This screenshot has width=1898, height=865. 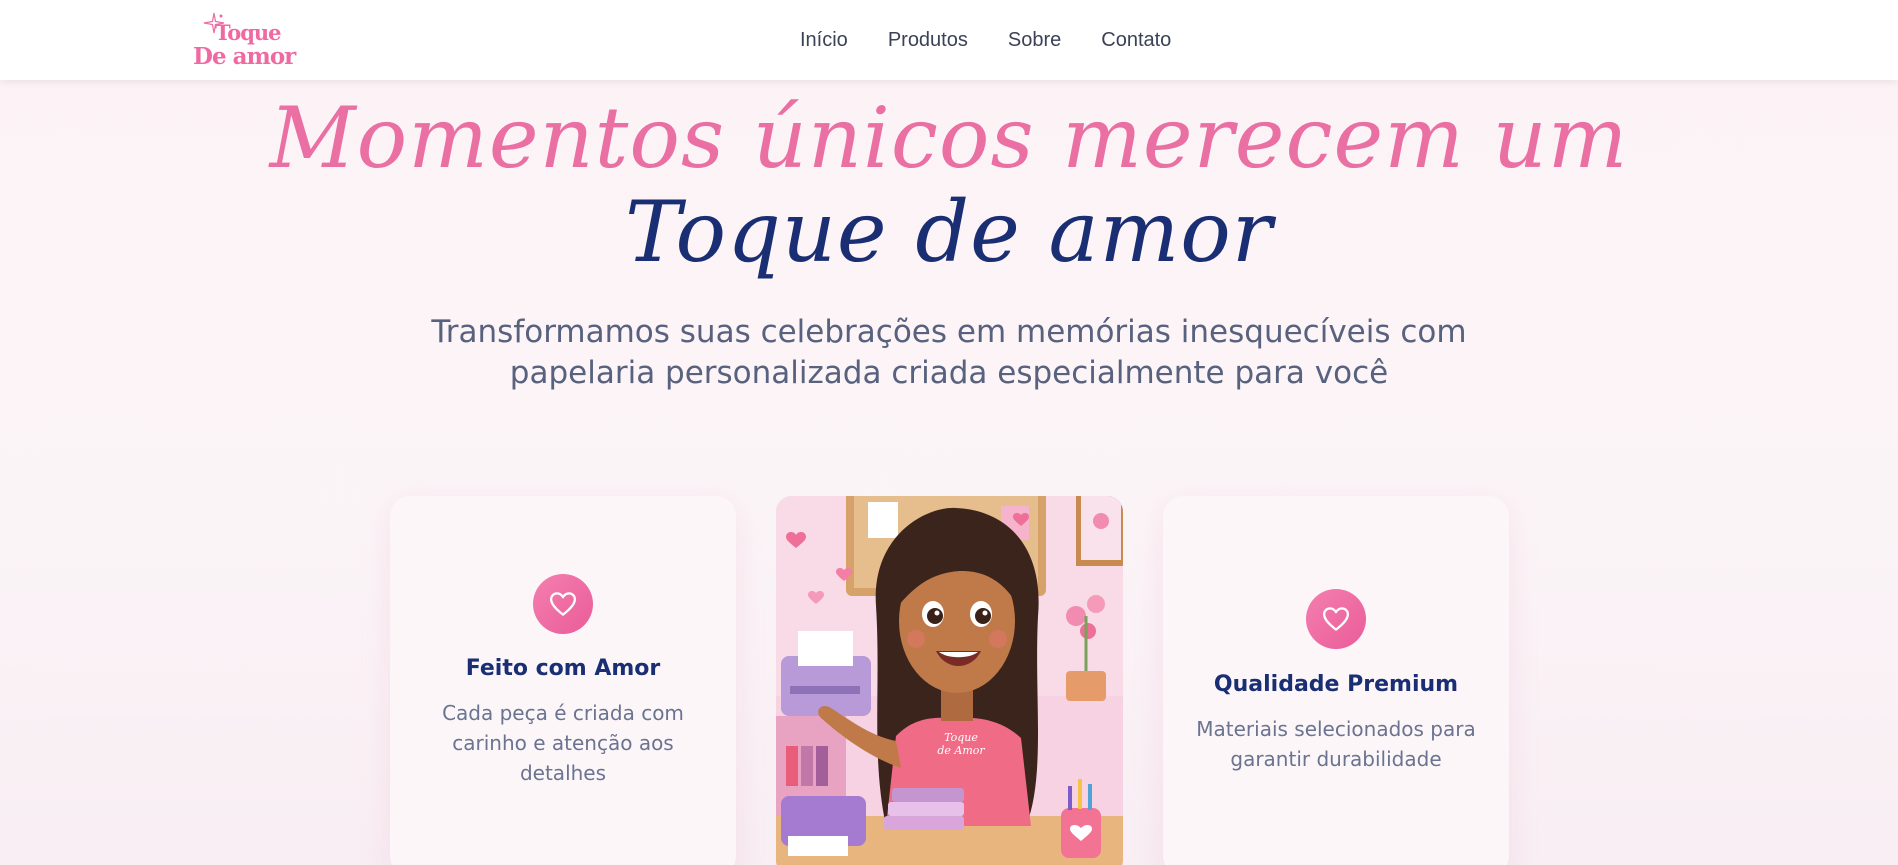 What do you see at coordinates (1336, 684) in the screenshot?
I see `card-title: Qualidade Premium` at bounding box center [1336, 684].